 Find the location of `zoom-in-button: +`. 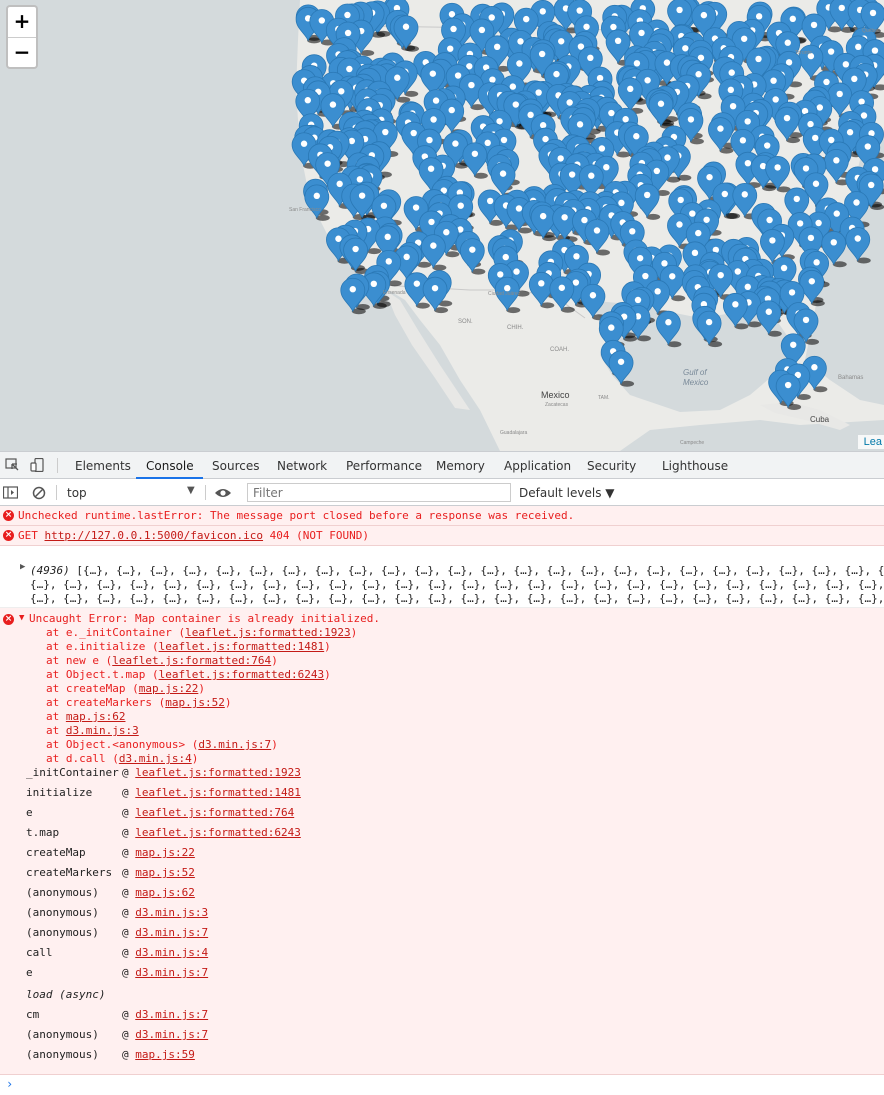

zoom-in-button: + is located at coordinates (22, 22).